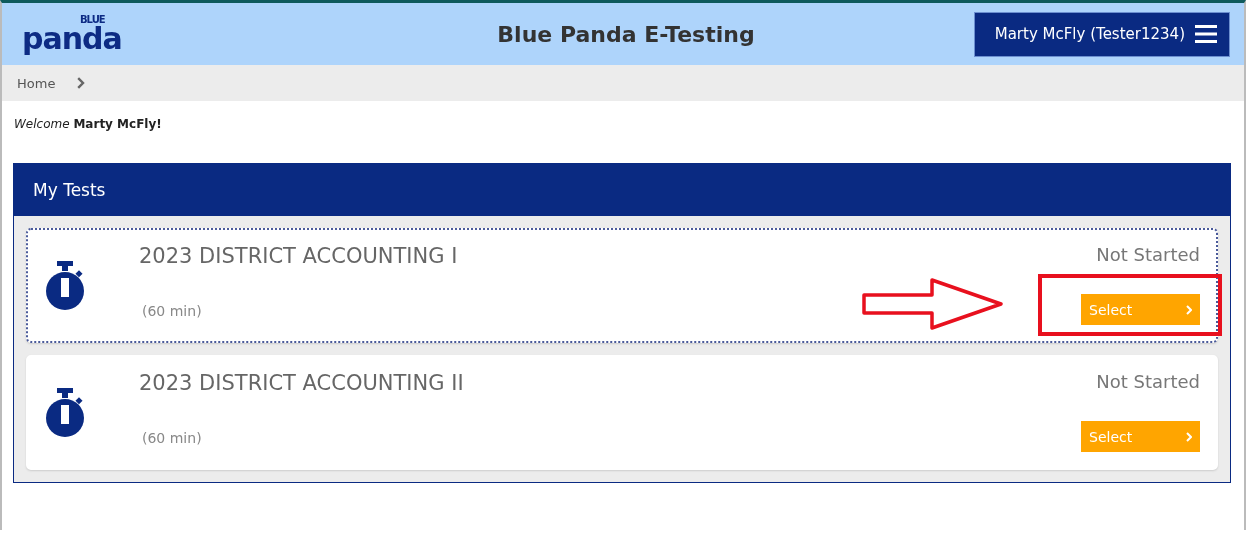 This screenshot has width=1246, height=533. What do you see at coordinates (299, 256) in the screenshot?
I see `test-name: 2023 DISTRICT ACCOUNTING I` at bounding box center [299, 256].